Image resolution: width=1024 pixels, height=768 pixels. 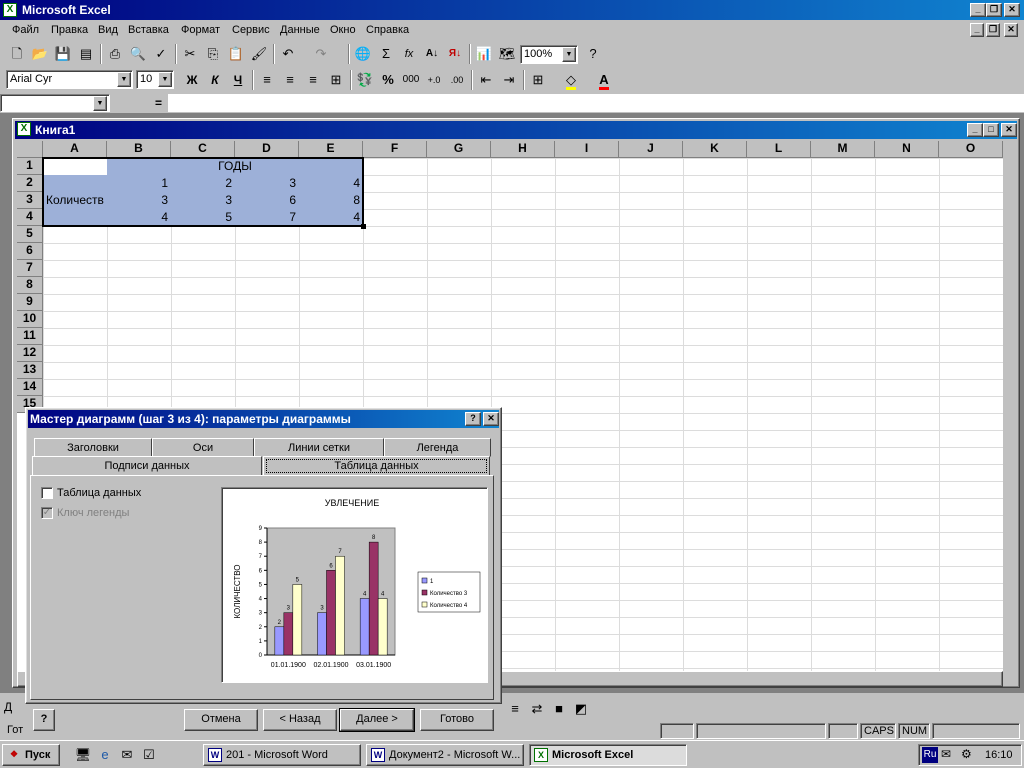 I want to click on close-button: ✕, so click(x=1012, y=10).